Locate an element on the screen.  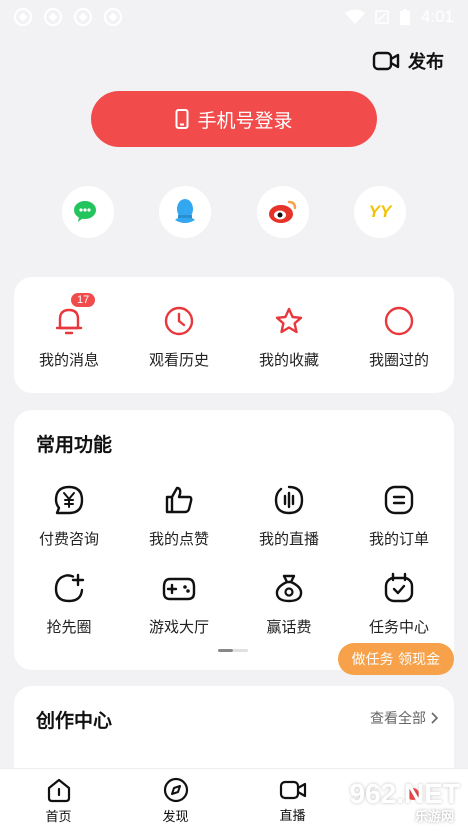
my-favorites-item: 我的收藏 is located at coordinates (289, 336).